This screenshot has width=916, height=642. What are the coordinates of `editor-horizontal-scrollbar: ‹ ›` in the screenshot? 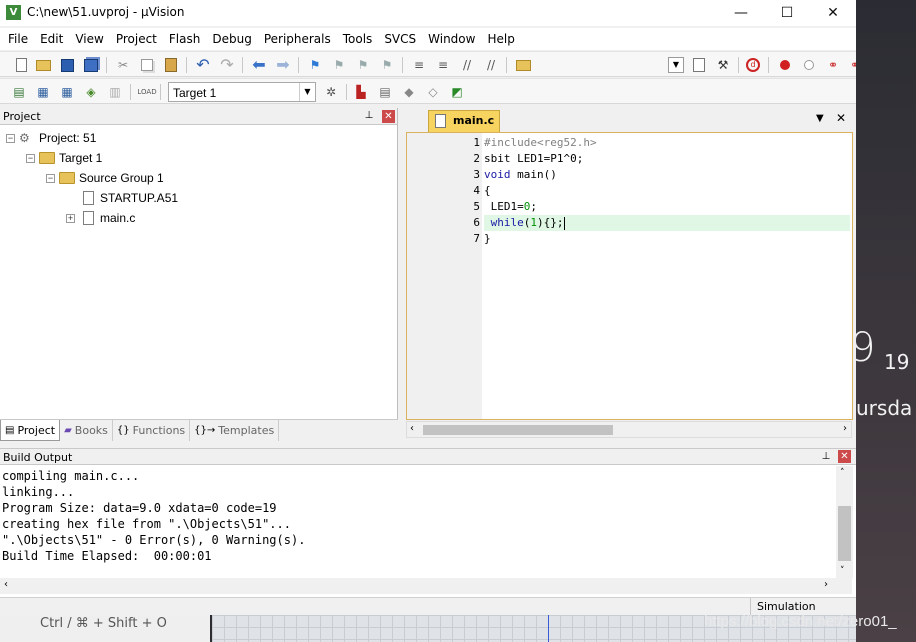 It's located at (629, 429).